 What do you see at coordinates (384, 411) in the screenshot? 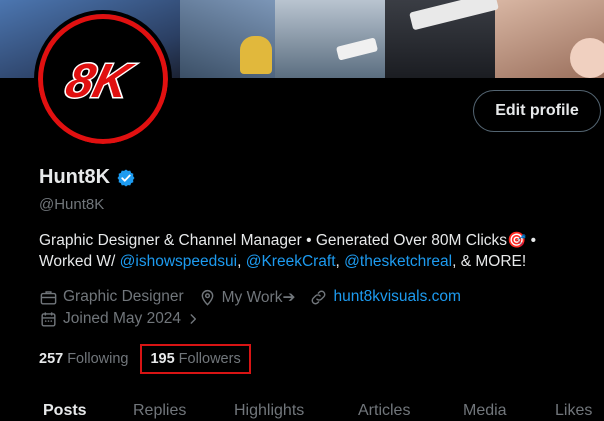
I see `tab-articles: Articles` at bounding box center [384, 411].